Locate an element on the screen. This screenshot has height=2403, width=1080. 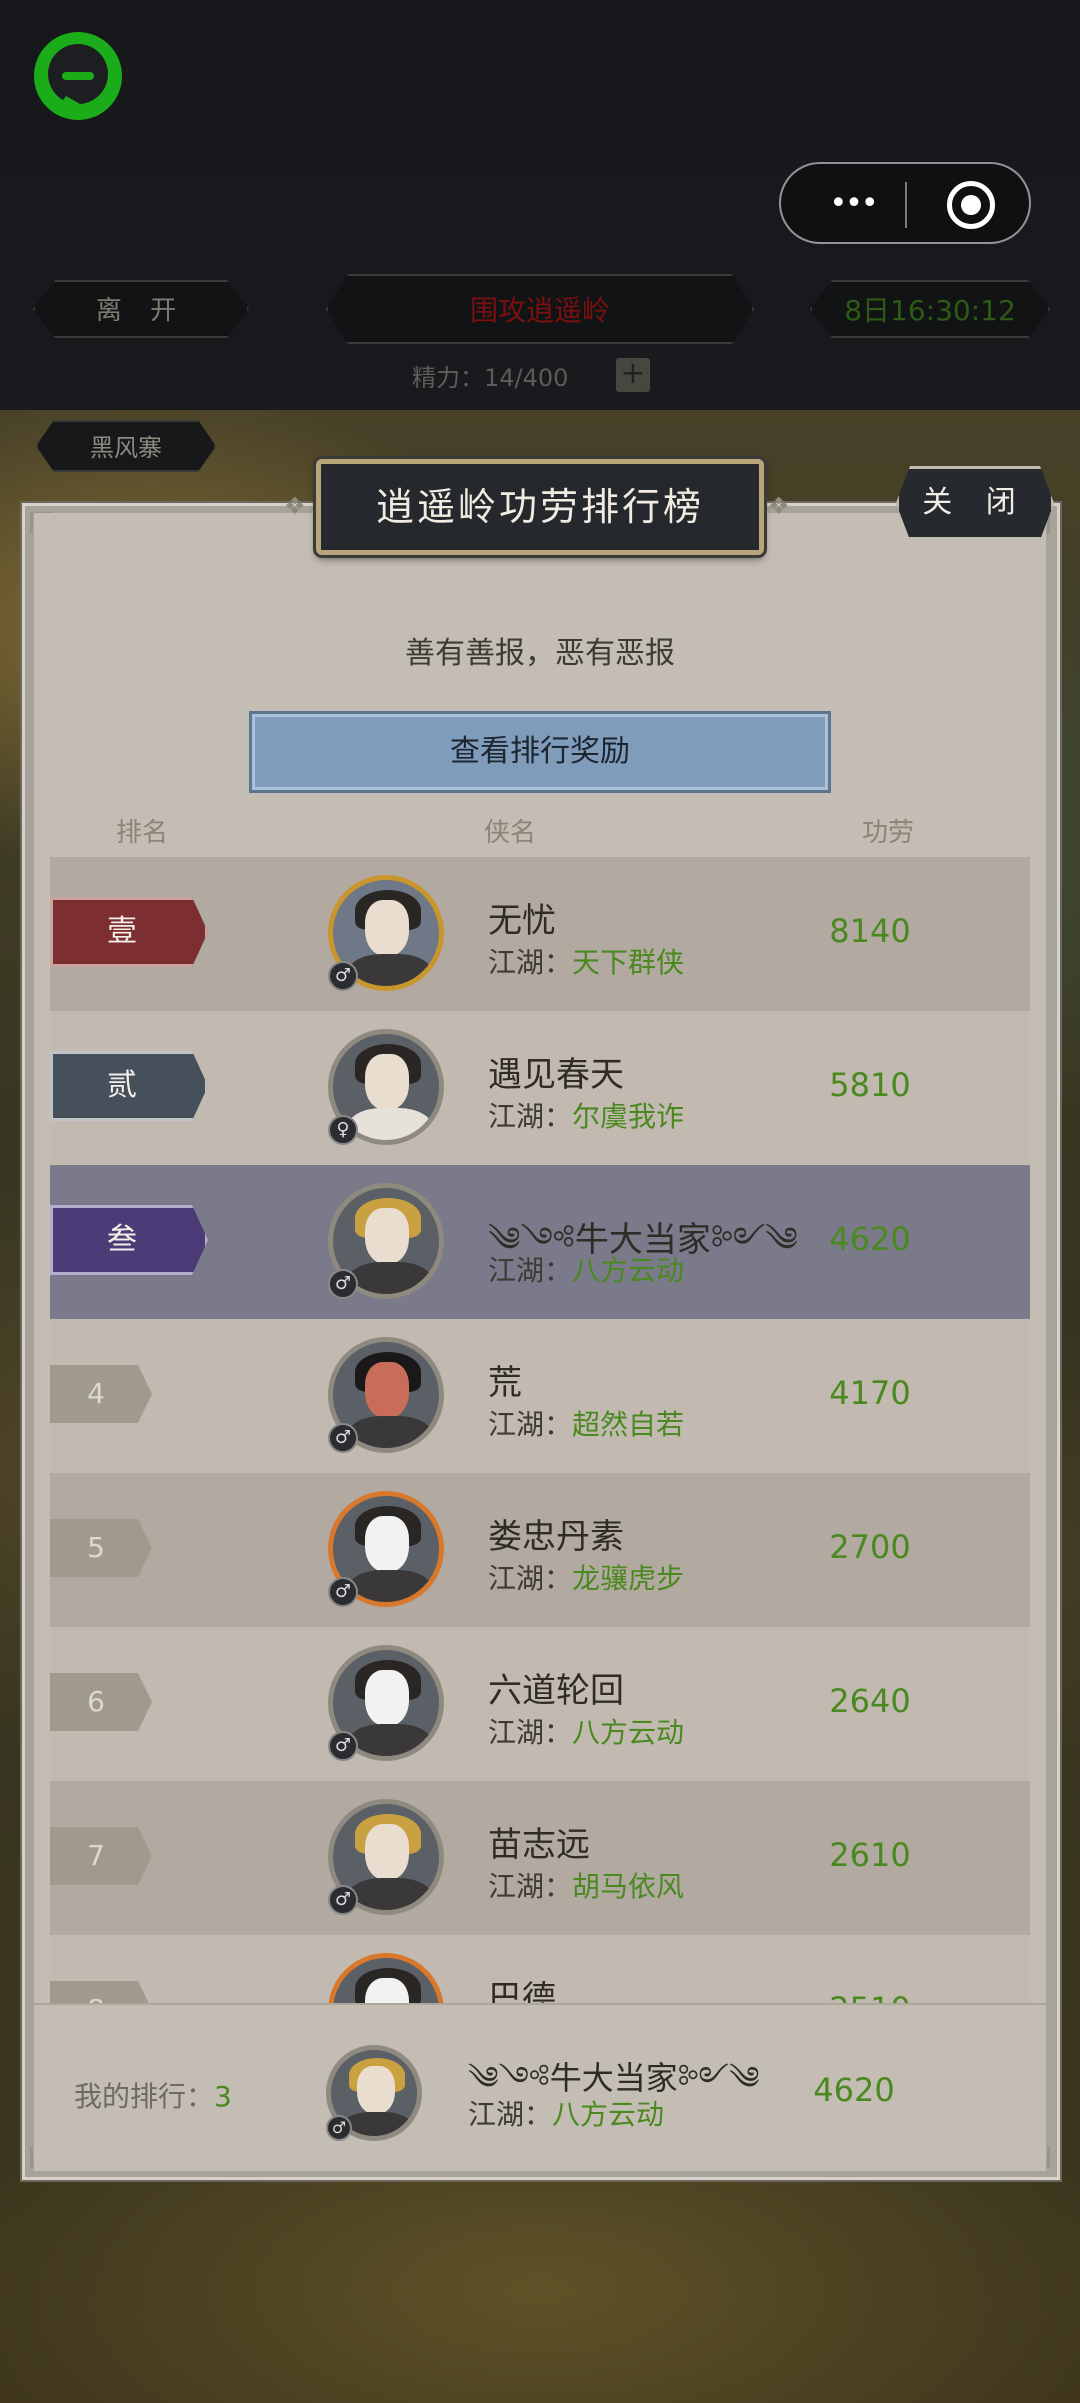
rank-badge: 壹 is located at coordinates (129, 932).